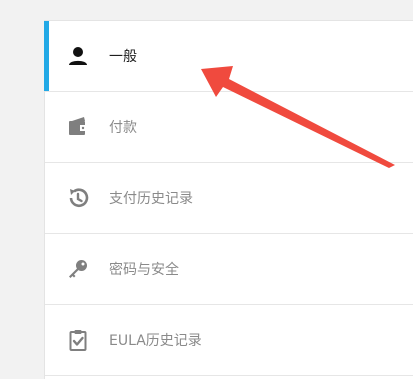  I want to click on key-icon, so click(78, 269).